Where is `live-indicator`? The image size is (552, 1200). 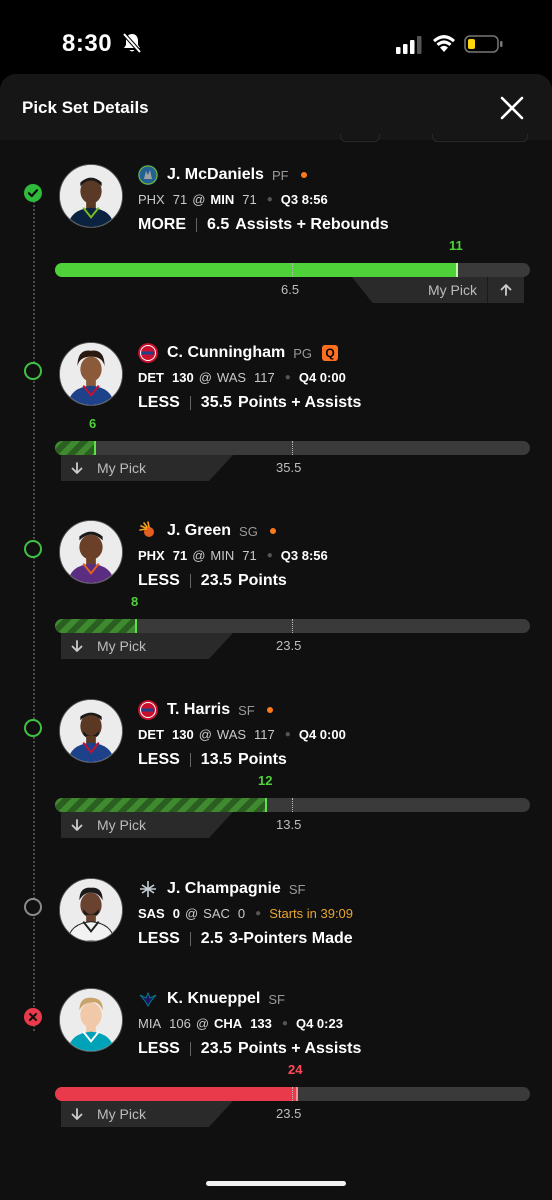
live-indicator is located at coordinates (303, 175).